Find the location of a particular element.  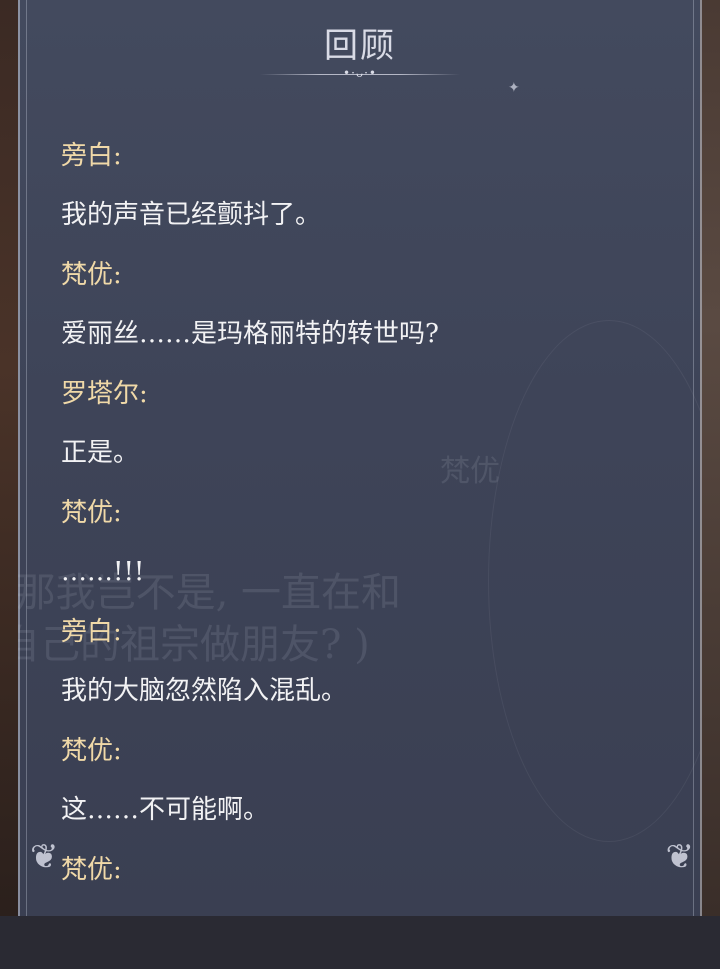

log-entry: 梵优: 爱丽丝……是玛格丽特的转世吗? is located at coordinates (370, 314).